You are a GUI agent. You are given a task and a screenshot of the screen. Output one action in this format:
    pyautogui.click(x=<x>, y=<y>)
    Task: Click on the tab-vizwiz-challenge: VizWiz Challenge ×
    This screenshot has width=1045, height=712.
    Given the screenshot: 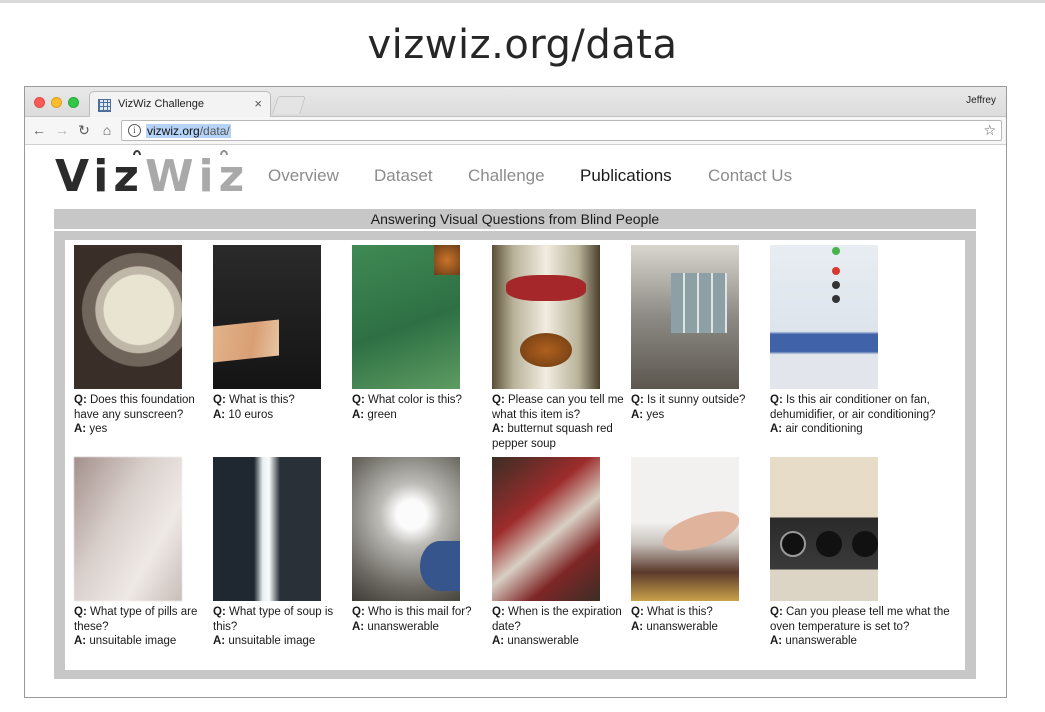 What is the action you would take?
    pyautogui.click(x=180, y=104)
    